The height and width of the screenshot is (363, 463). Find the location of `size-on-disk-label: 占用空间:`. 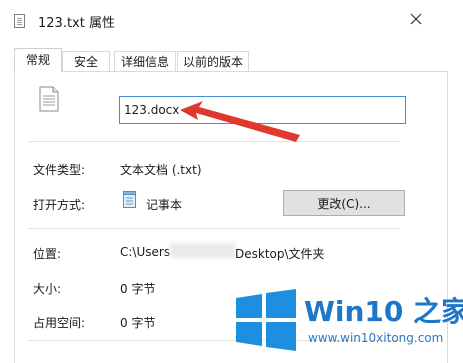

size-on-disk-label: 占用空间: is located at coordinates (59, 323).